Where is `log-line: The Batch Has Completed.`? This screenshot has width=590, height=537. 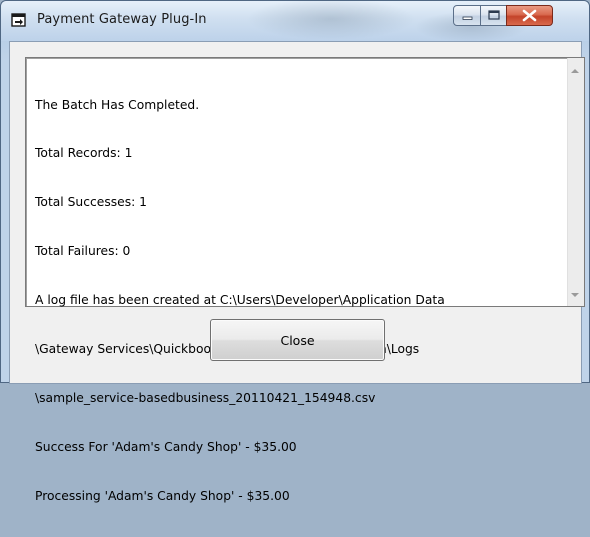
log-line: The Batch Has Completed. is located at coordinates (117, 104).